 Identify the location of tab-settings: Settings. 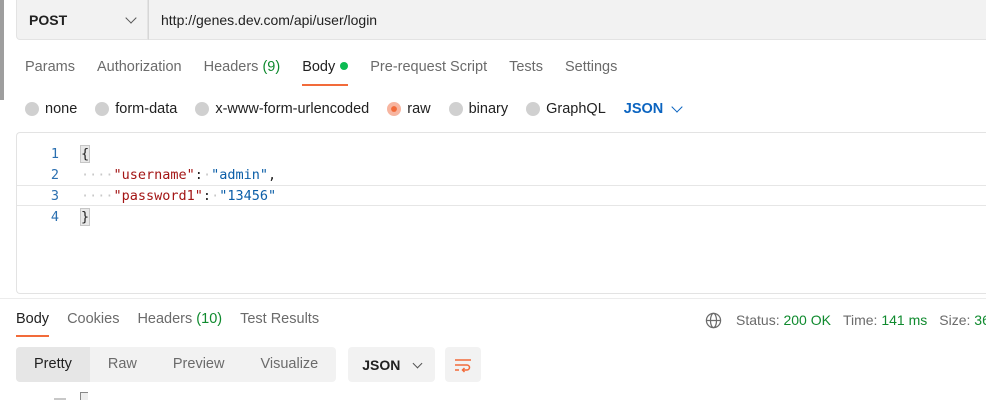
(591, 67).